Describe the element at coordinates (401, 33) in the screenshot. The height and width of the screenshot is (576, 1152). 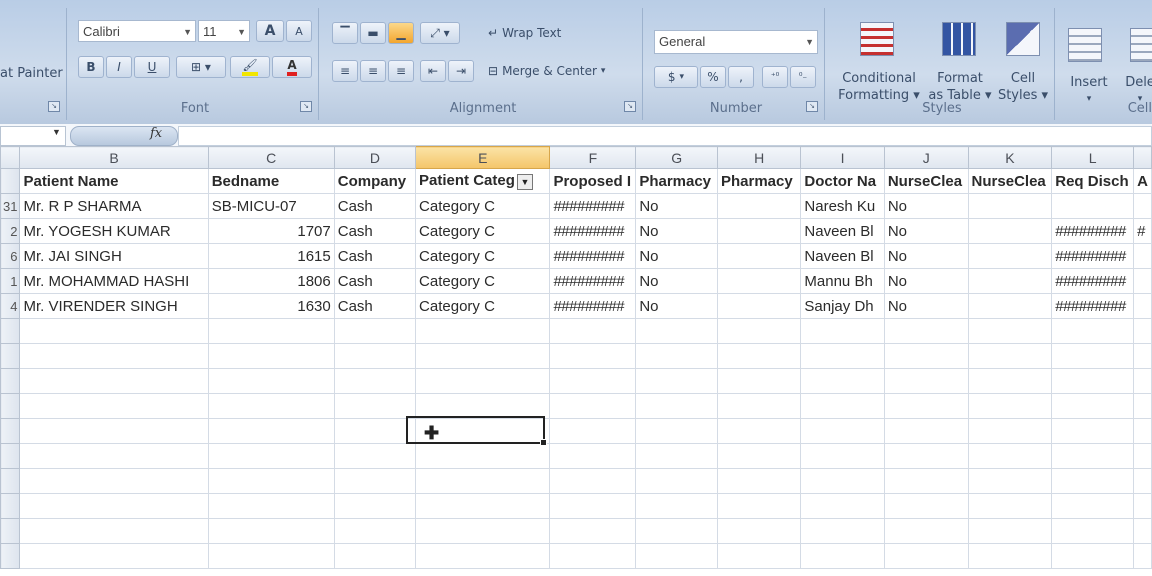
I see `align-bottom-button: ▁` at that location.